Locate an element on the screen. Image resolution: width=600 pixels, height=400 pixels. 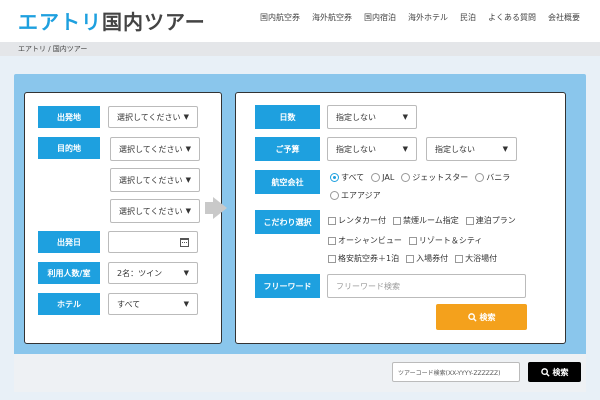
nav-overseas-hotels: 海外ホテル is located at coordinates (428, 17).